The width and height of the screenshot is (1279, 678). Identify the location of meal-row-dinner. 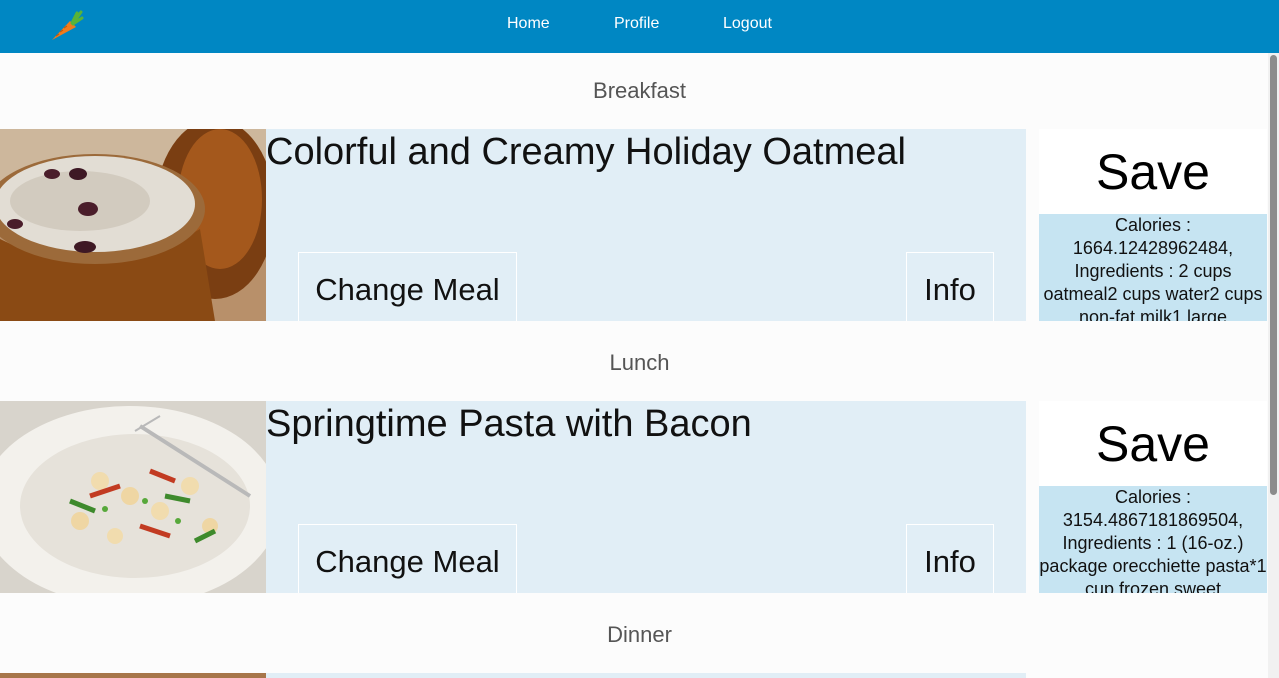
(639, 675).